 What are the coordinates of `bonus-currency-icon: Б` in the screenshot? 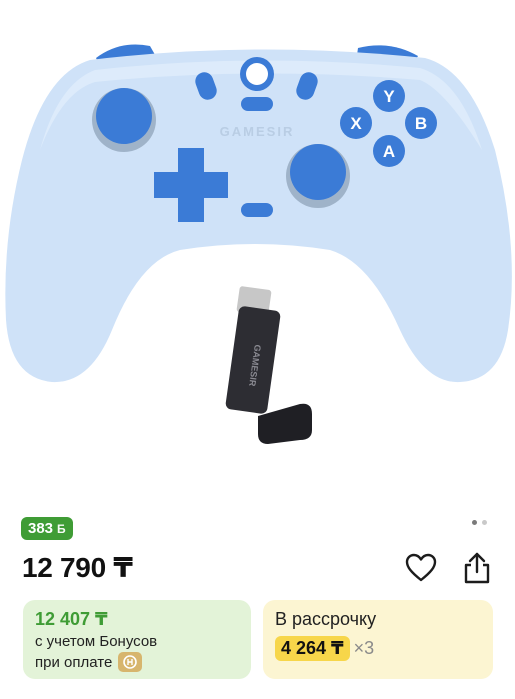 It's located at (61, 528).